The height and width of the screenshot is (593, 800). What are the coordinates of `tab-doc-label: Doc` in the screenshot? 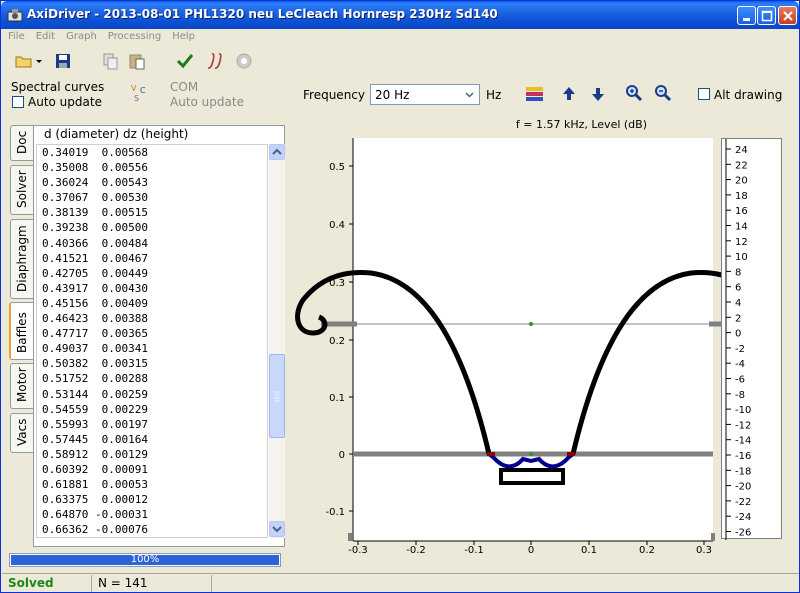 It's located at (22, 142).